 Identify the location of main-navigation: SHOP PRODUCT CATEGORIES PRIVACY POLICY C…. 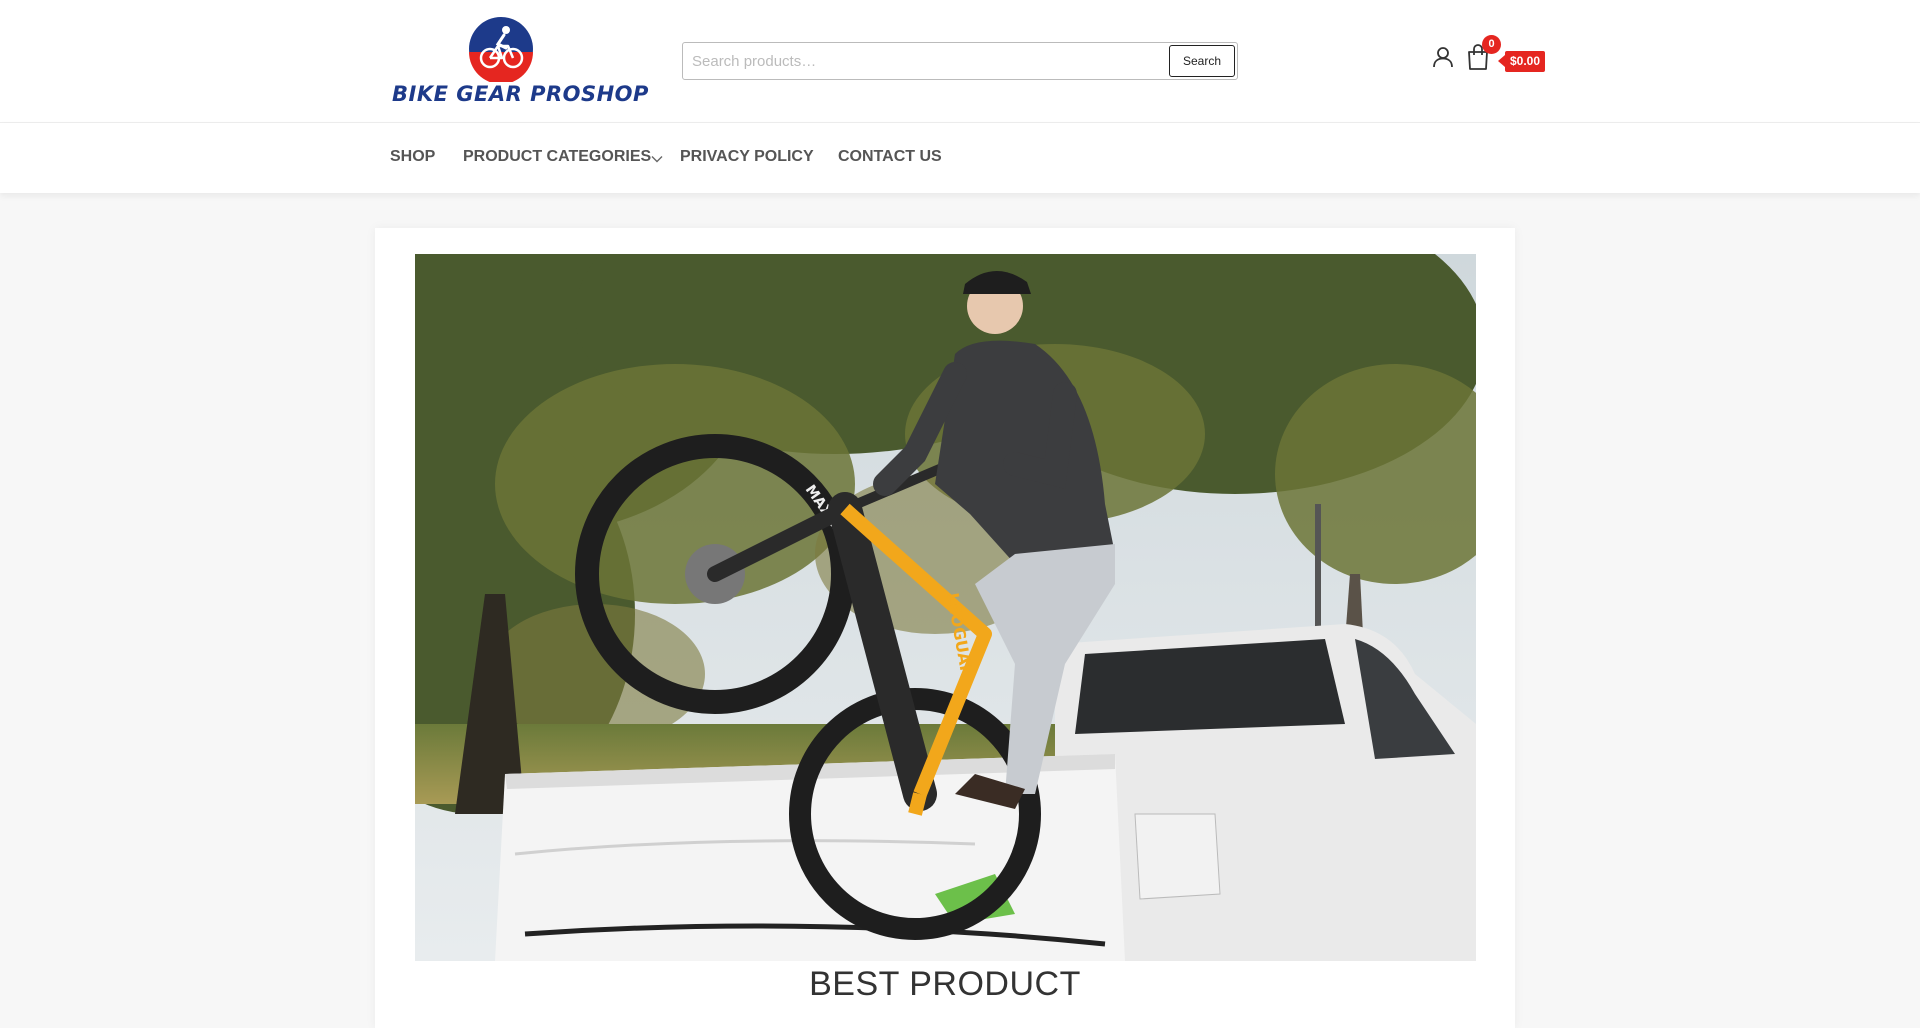
(960, 158).